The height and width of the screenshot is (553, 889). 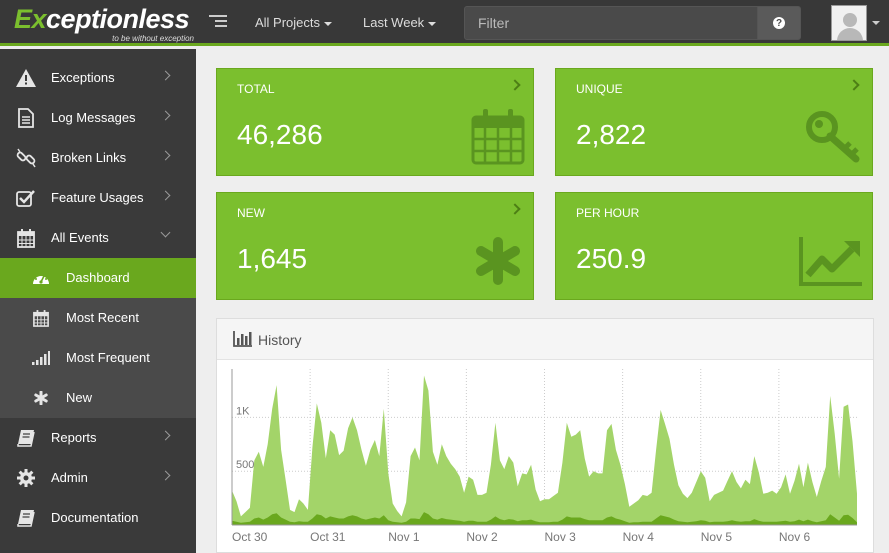 What do you see at coordinates (272, 258) in the screenshot?
I see `stat-value: 1,645` at bounding box center [272, 258].